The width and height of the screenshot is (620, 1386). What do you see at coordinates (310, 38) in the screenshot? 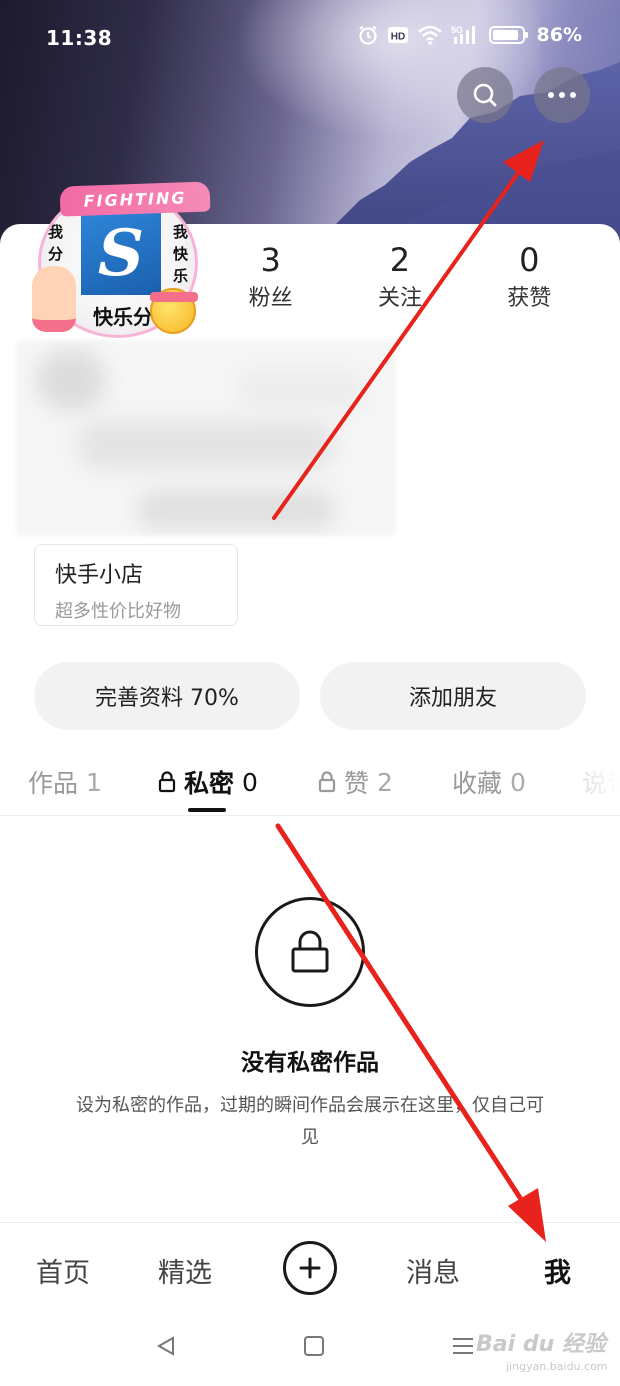
I see `status-bar: 11:38 HD 5G 86%` at bounding box center [310, 38].